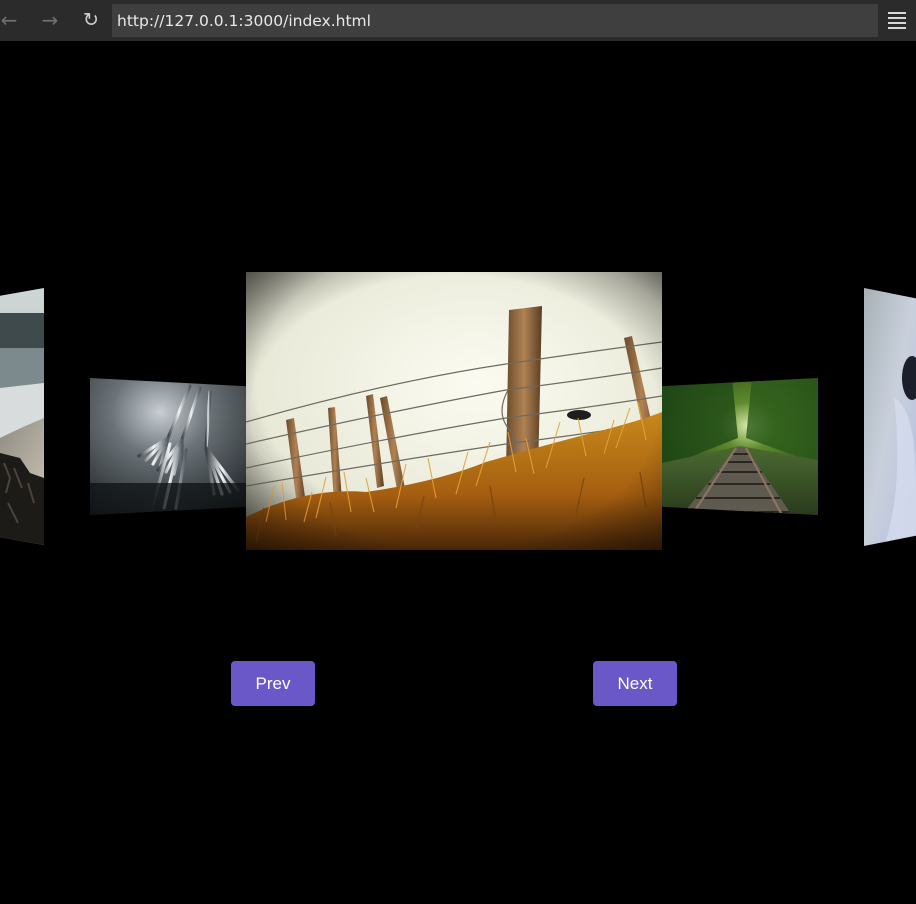 This screenshot has height=904, width=916. Describe the element at coordinates (495, 20) in the screenshot. I see `address-bar: http://127.0.0.1:3000/index.html` at that location.